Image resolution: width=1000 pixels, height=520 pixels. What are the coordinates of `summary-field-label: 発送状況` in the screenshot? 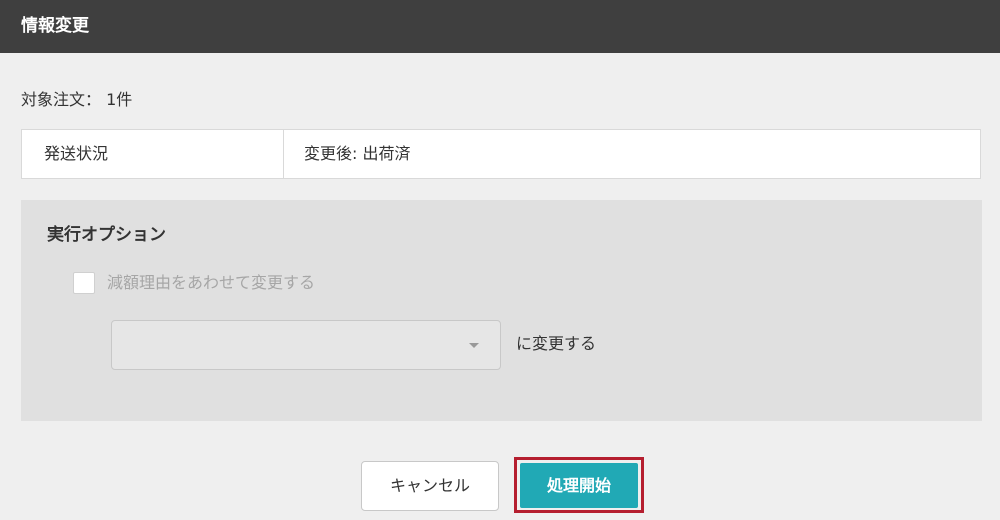 It's located at (76, 153).